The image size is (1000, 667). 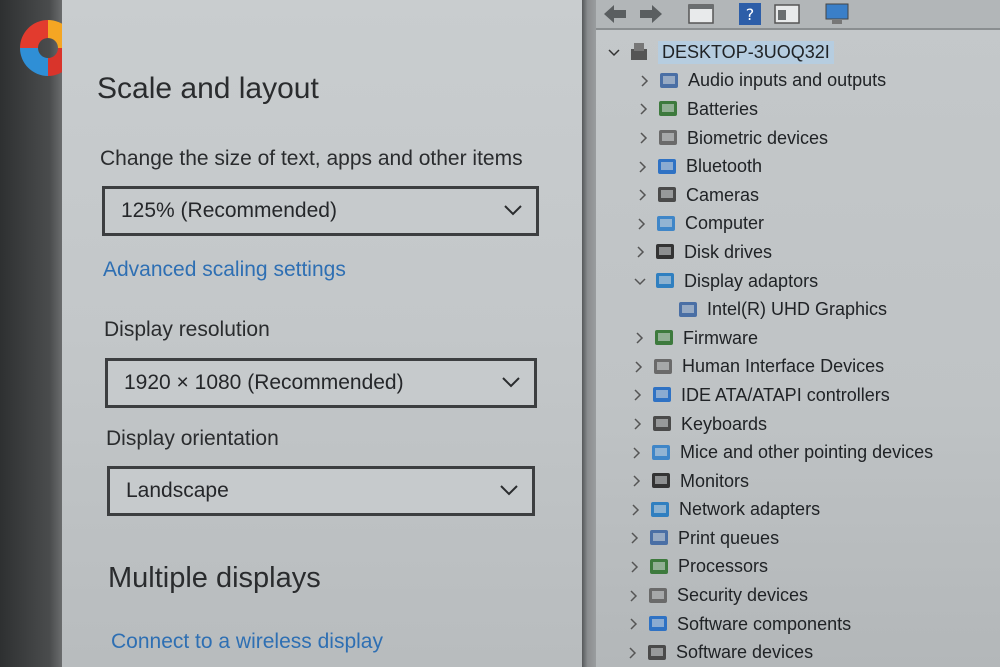 What do you see at coordinates (728, 251) in the screenshot?
I see `tree-item-label: Disk drives` at bounding box center [728, 251].